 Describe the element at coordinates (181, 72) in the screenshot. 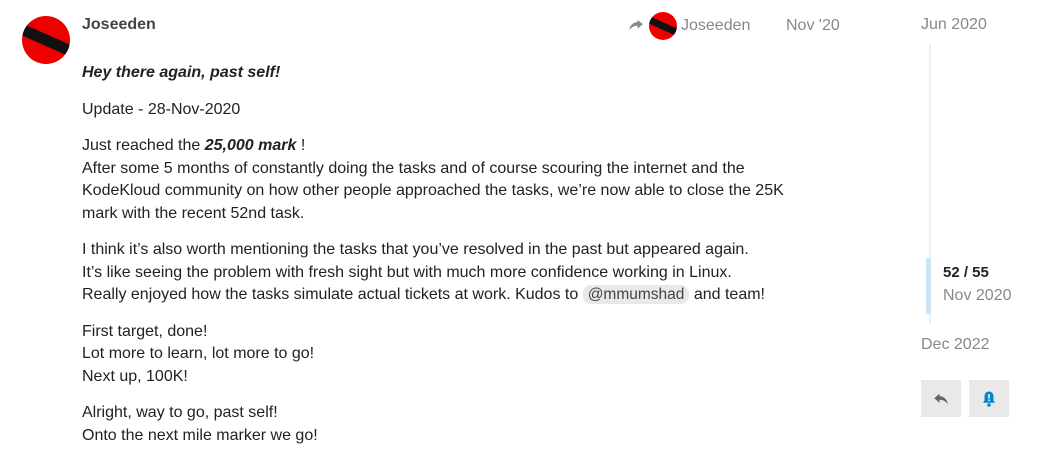

I see `greeting-text: Hey there again, past self!` at that location.